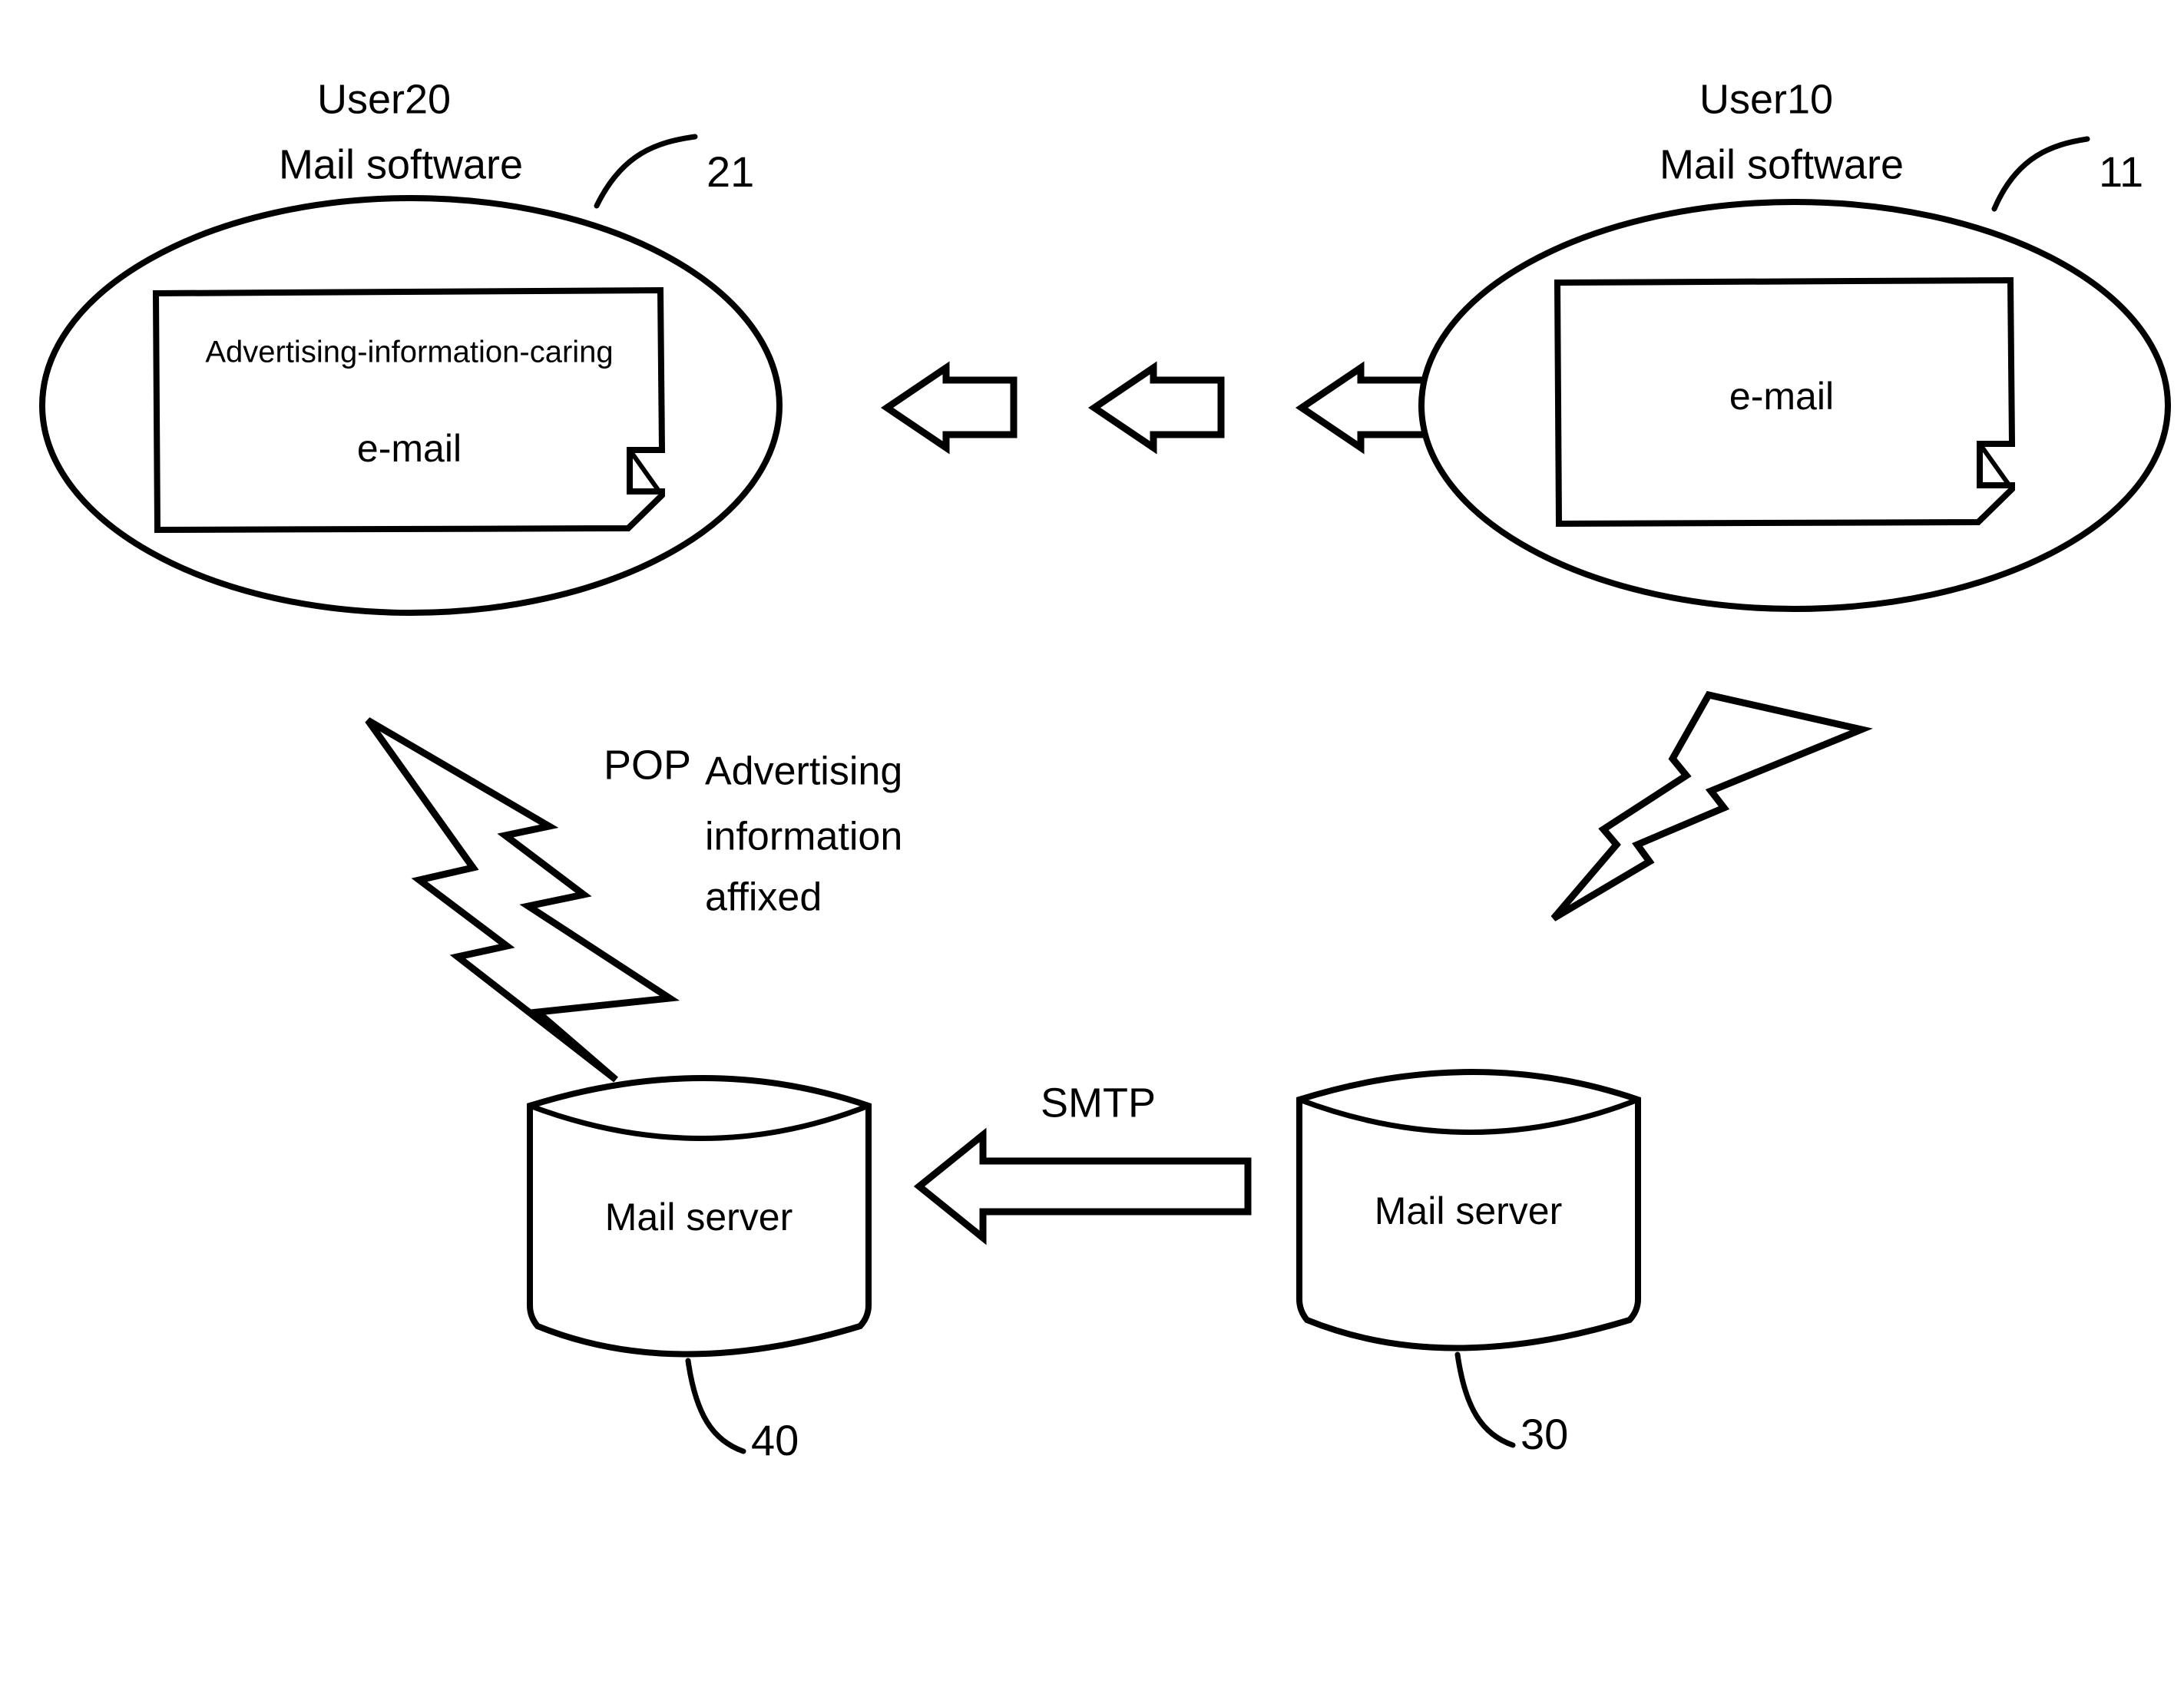 The width and height of the screenshot is (2184, 1697). Describe the element at coordinates (715, 1406) in the screenshot. I see `left-server-leader-line` at that location.